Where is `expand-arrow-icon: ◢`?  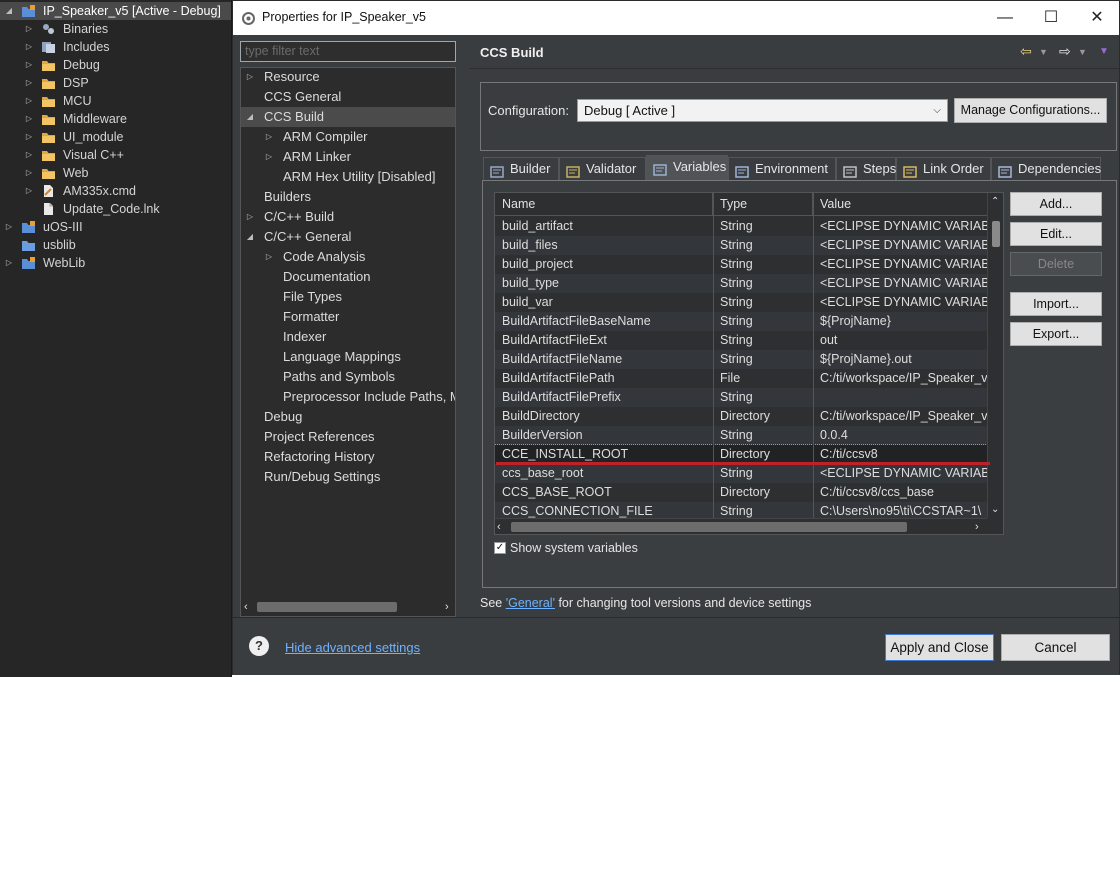 expand-arrow-icon: ◢ is located at coordinates (250, 237).